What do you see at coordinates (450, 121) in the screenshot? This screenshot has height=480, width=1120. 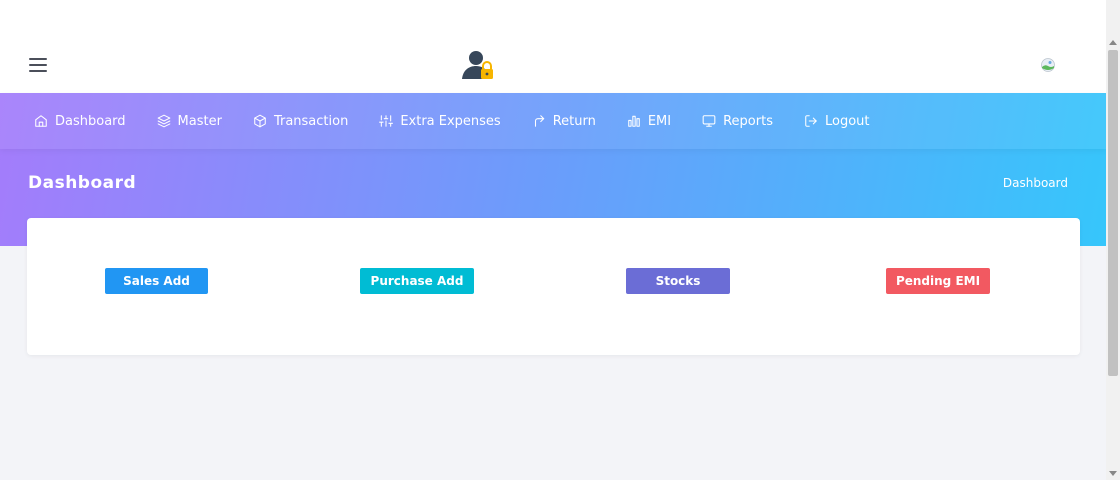 I see `nav-item-label: Extra Expenses` at bounding box center [450, 121].